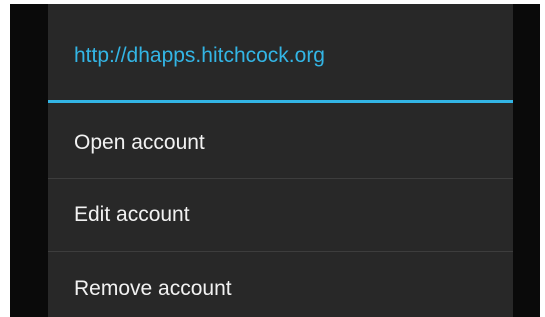 The width and height of the screenshot is (545, 317). I want to click on remove-account-label: Remove account, so click(153, 288).